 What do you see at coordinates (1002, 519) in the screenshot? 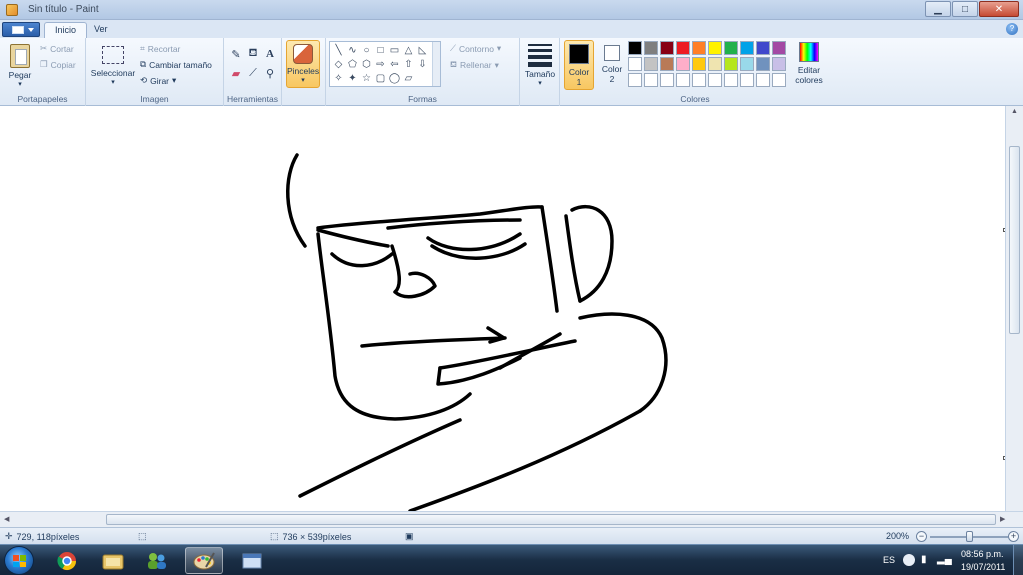
I see `scroll-right-icon: ▶` at bounding box center [1002, 519].